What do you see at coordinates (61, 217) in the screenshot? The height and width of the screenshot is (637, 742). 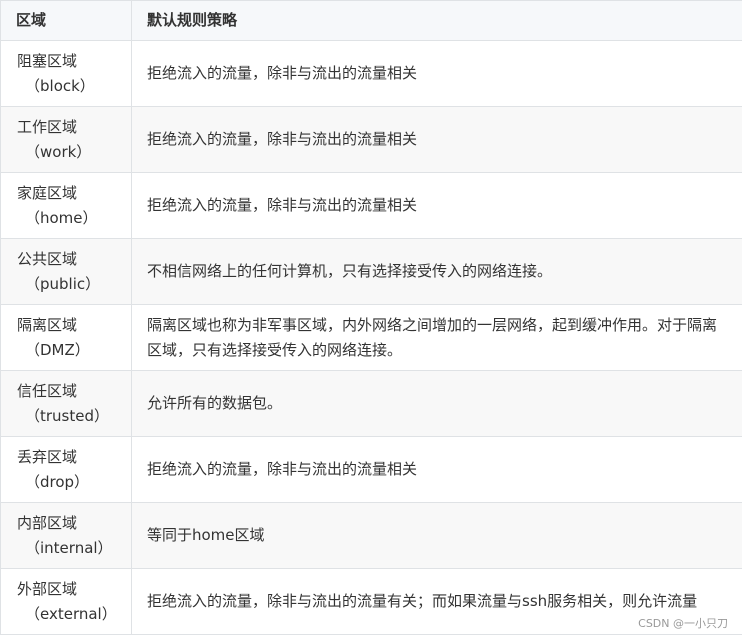 I see `zone-id: （home）` at bounding box center [61, 217].